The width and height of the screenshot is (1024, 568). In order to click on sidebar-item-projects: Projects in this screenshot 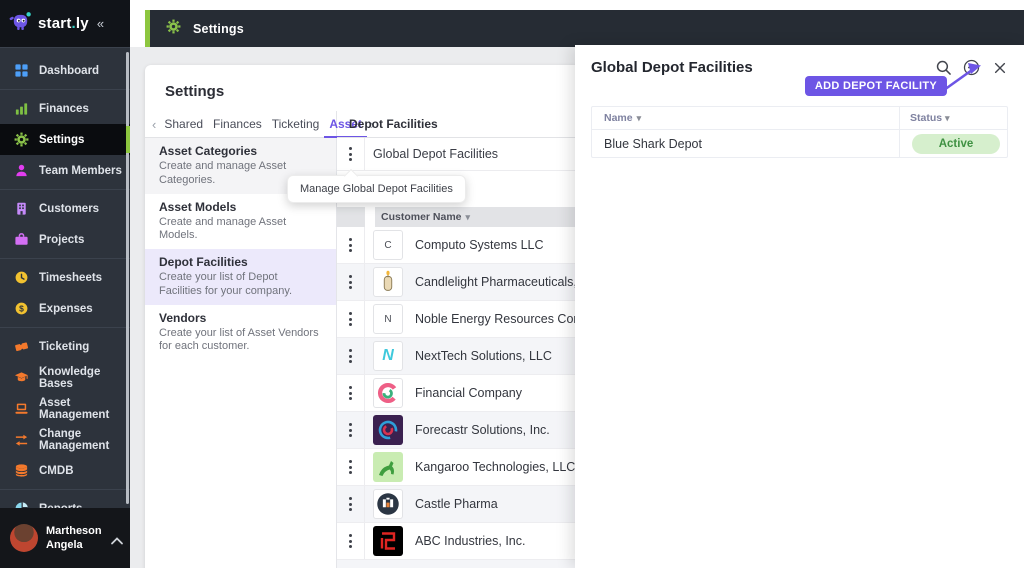, I will do `click(65, 239)`.